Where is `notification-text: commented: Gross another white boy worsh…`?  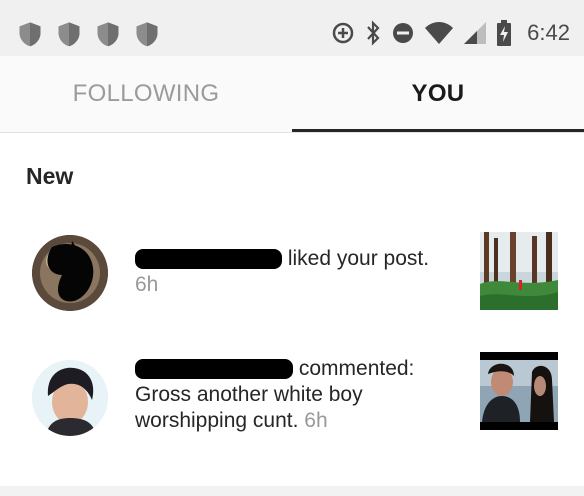
notification-text: commented: Gross another white boy worsh… is located at coordinates (297, 395).